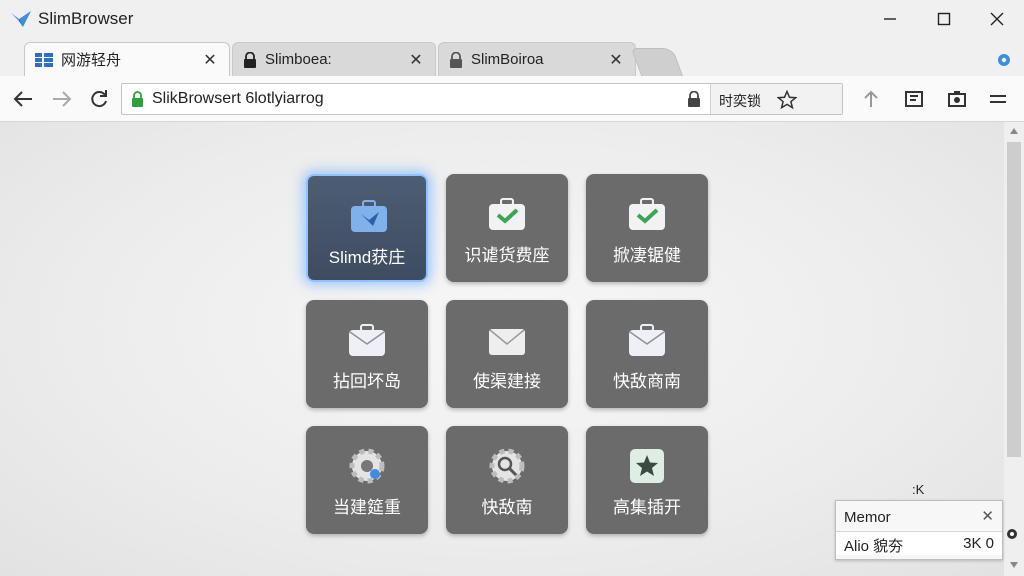 This screenshot has height=576, width=1024. Describe the element at coordinates (867, 517) in the screenshot. I see `popup-title: Memor` at that location.